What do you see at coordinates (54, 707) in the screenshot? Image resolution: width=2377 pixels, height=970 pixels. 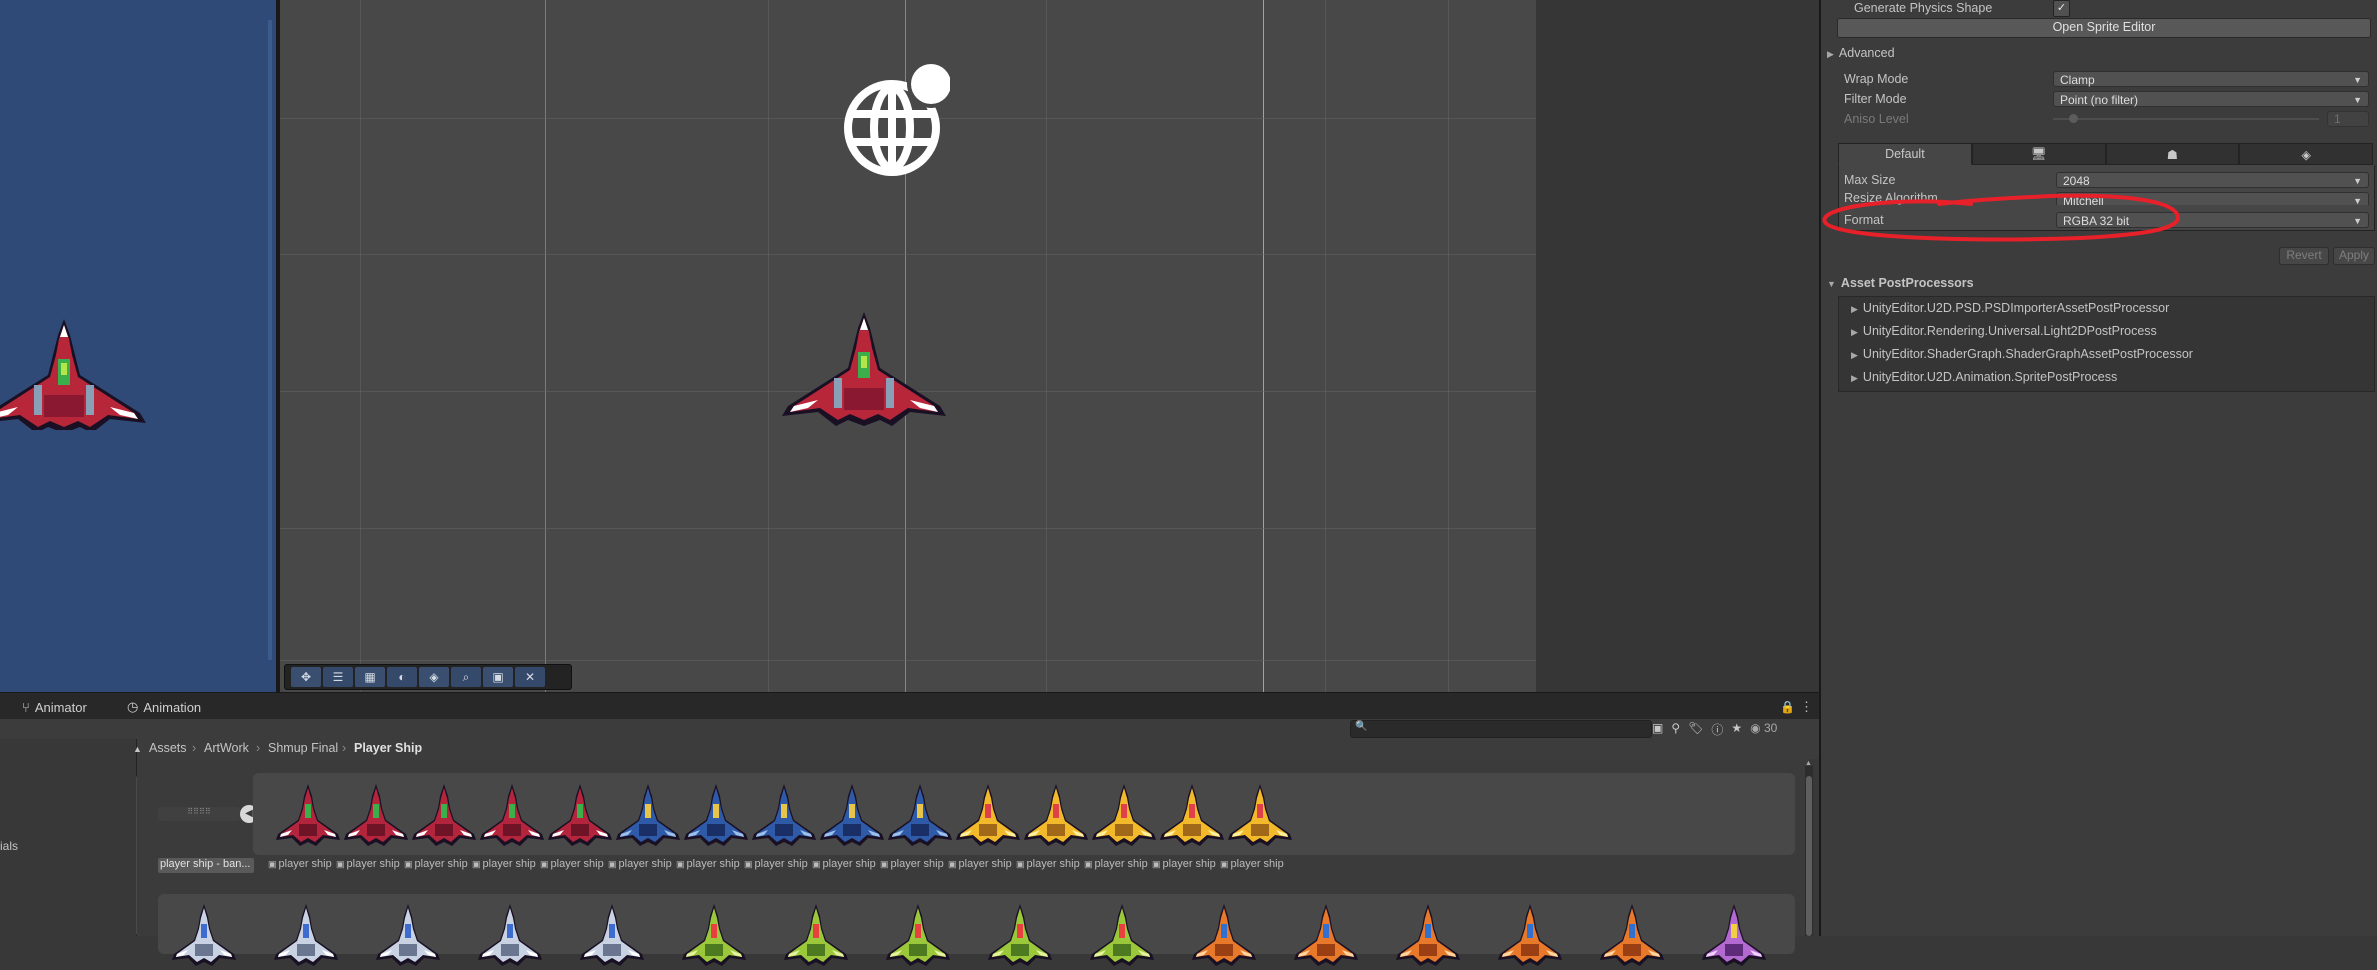 I see `tab-animator: ⑂ Animator` at bounding box center [54, 707].